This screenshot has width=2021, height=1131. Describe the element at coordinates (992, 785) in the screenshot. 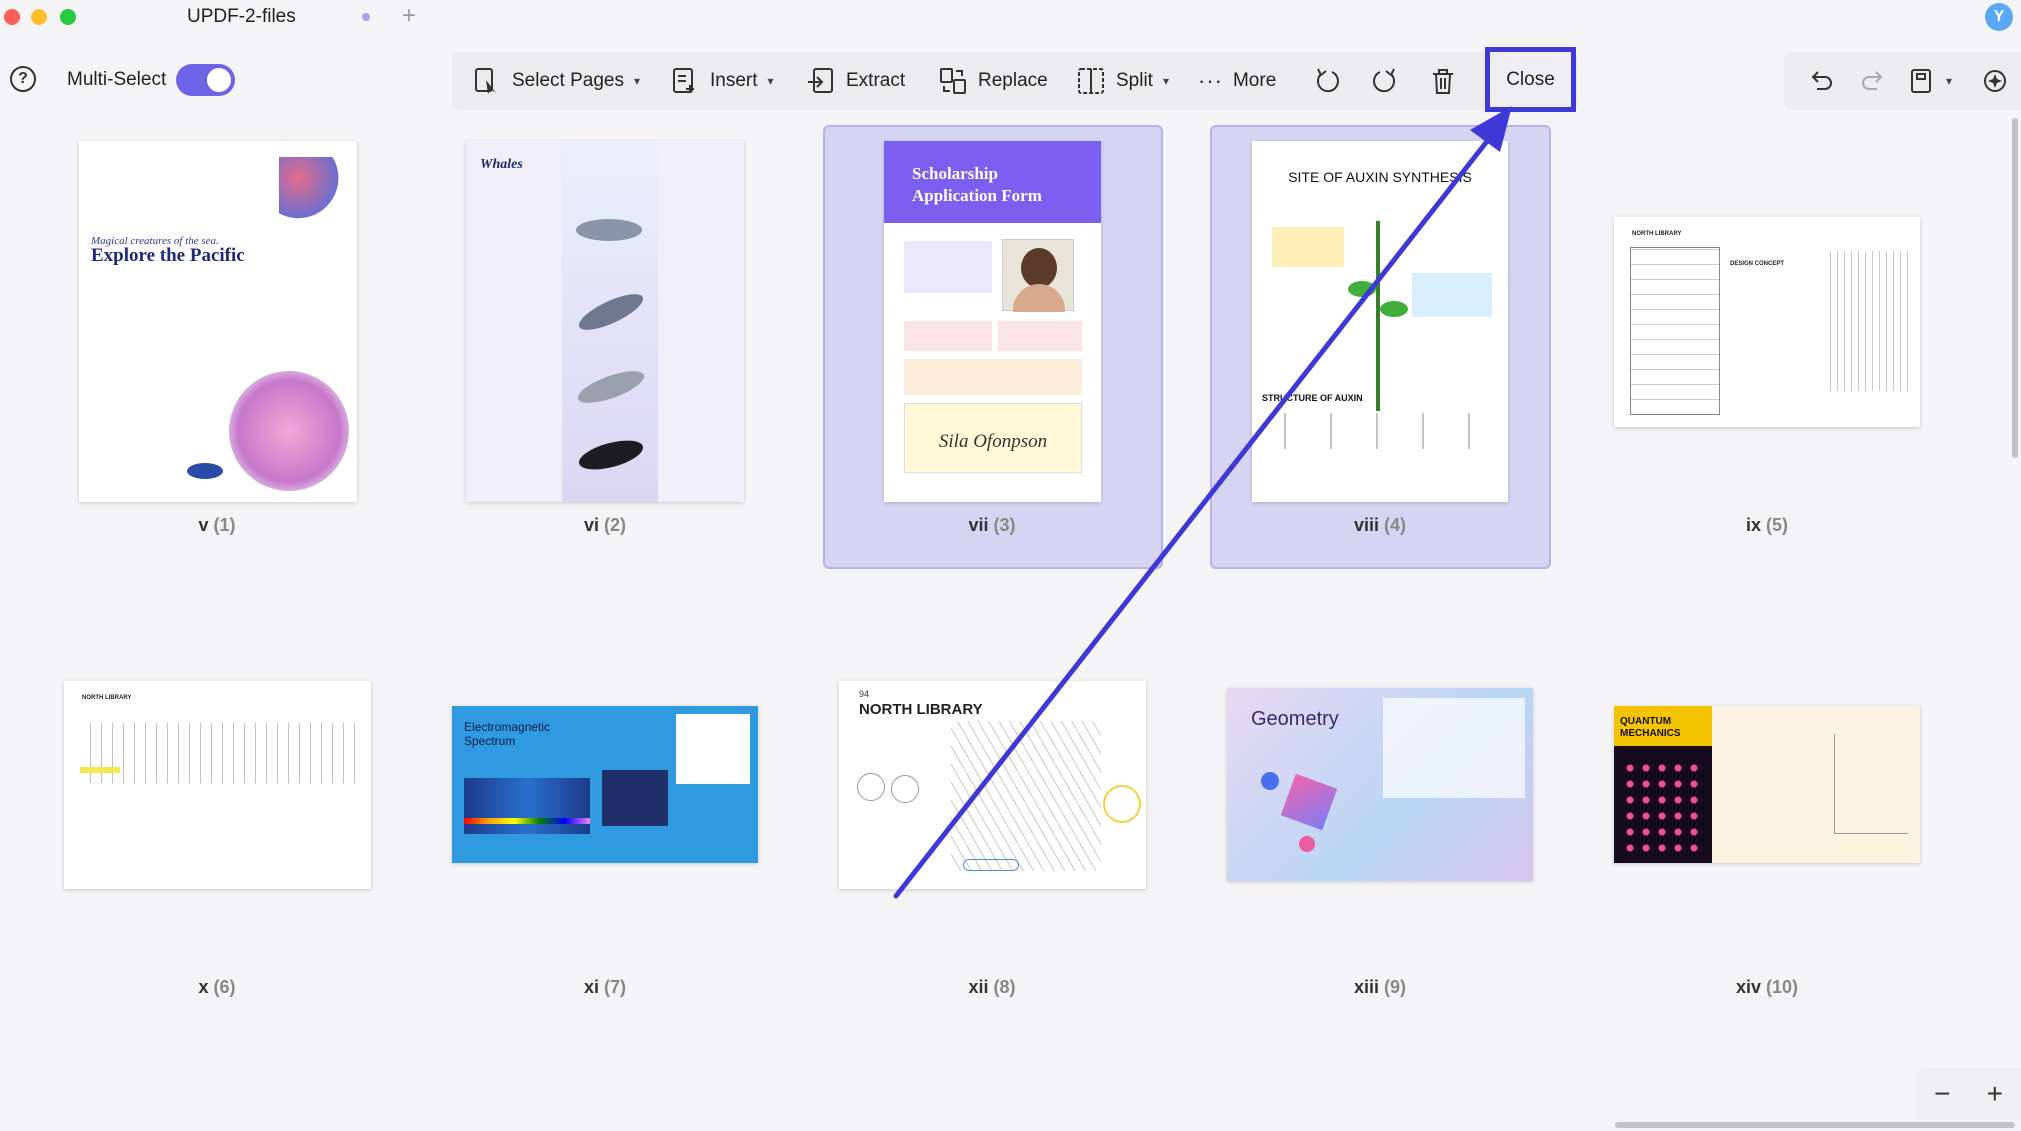

I see `page-thumbnail: 94 NORTH LIBRARY` at that location.